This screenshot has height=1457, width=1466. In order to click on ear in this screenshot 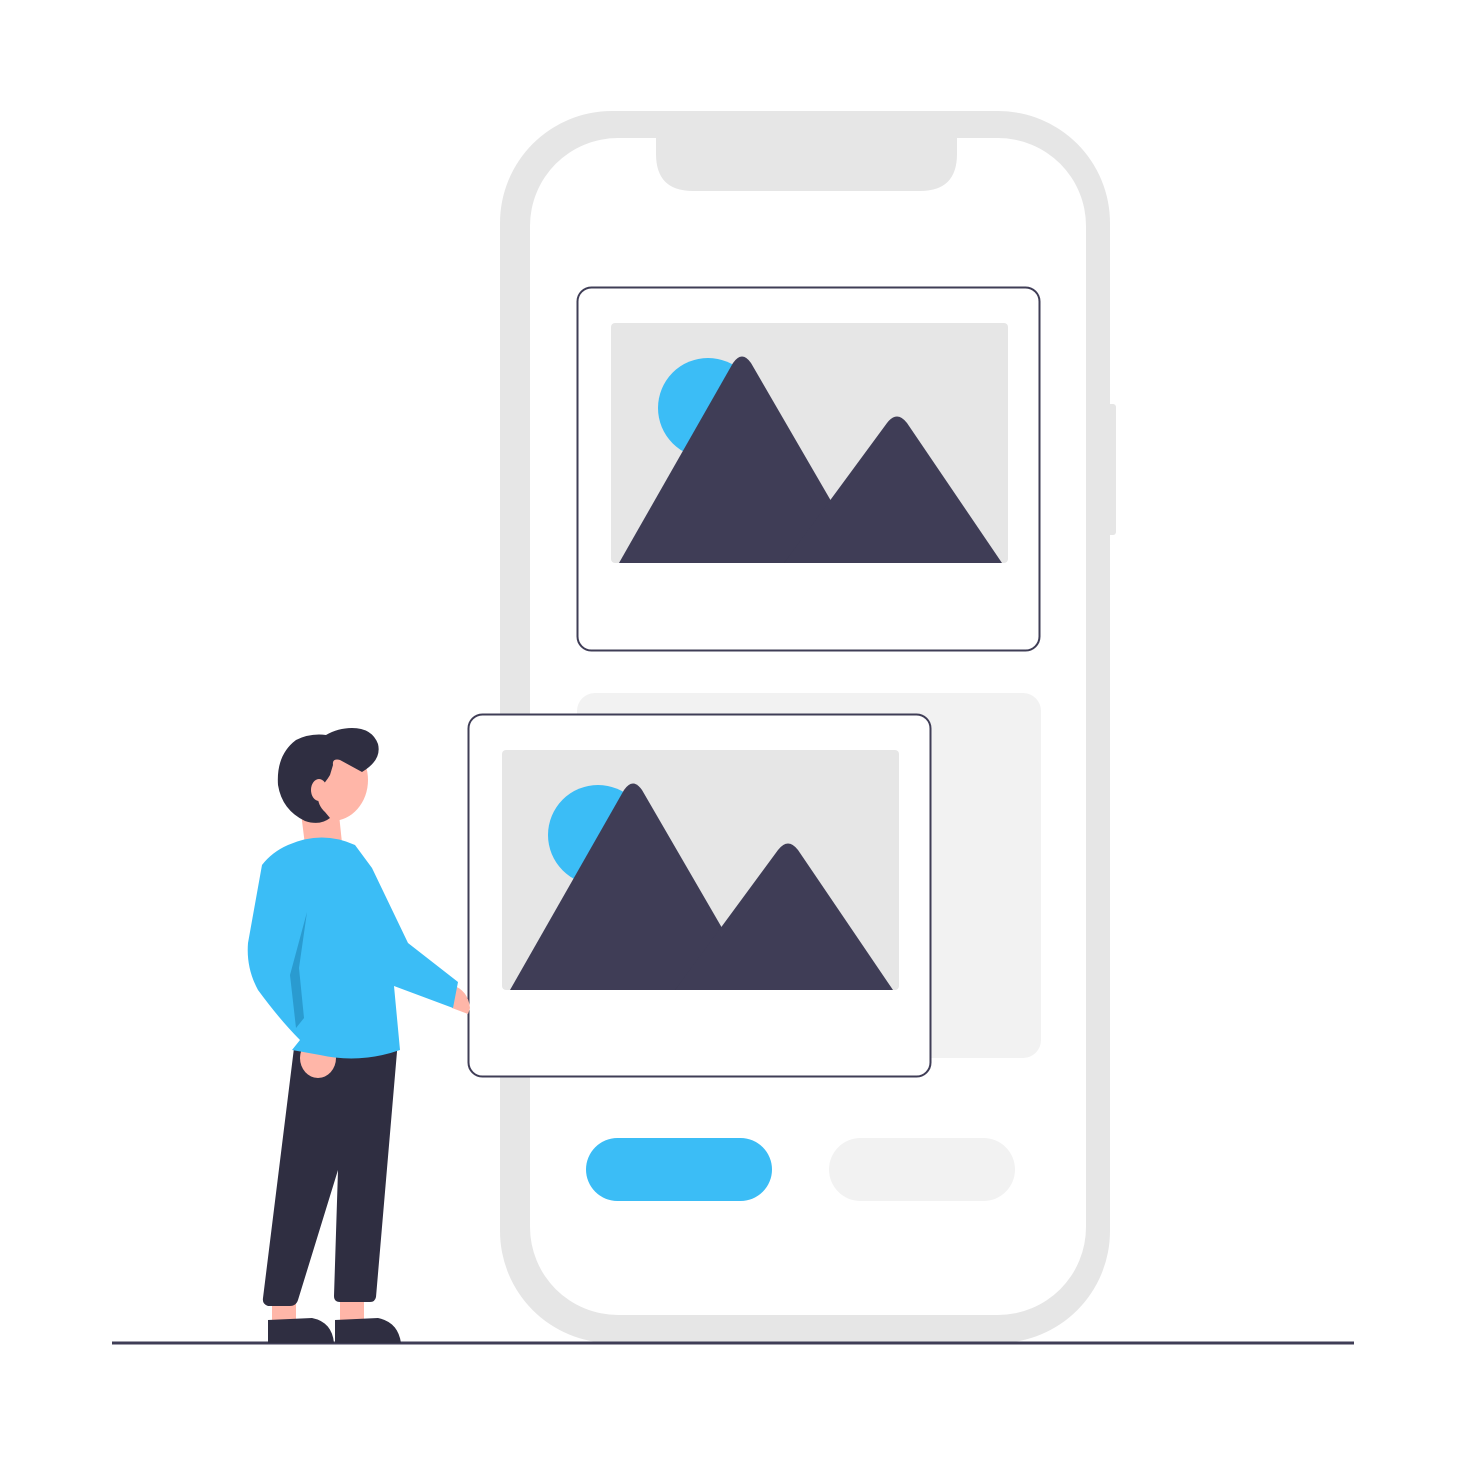, I will do `click(319, 790)`.